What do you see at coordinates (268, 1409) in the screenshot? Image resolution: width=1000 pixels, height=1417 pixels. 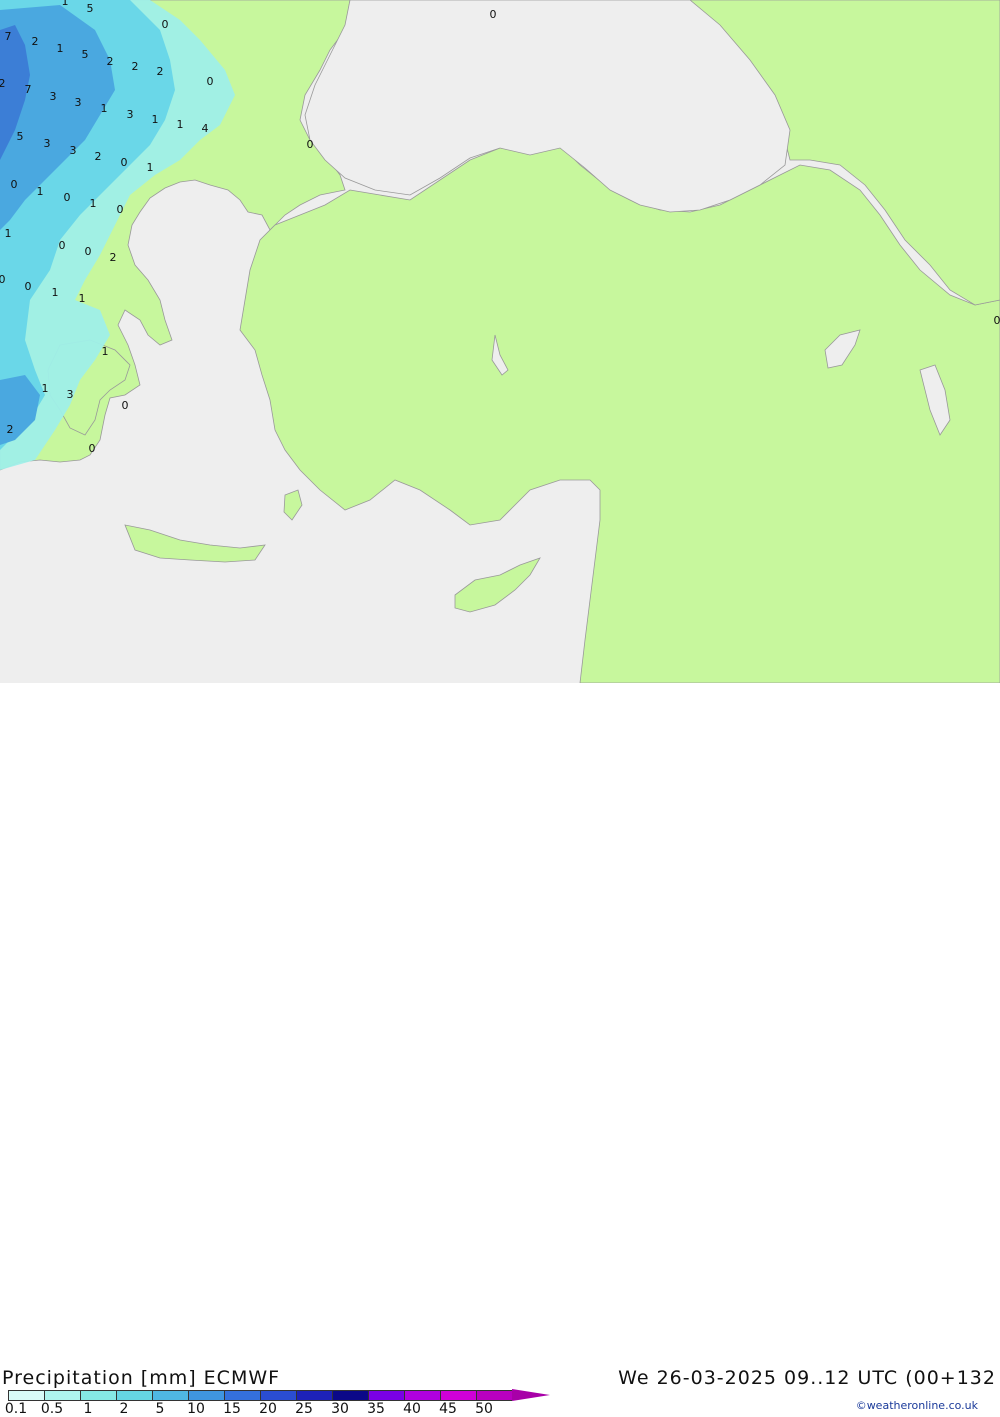 I see `scale-label: 20` at bounding box center [268, 1409].